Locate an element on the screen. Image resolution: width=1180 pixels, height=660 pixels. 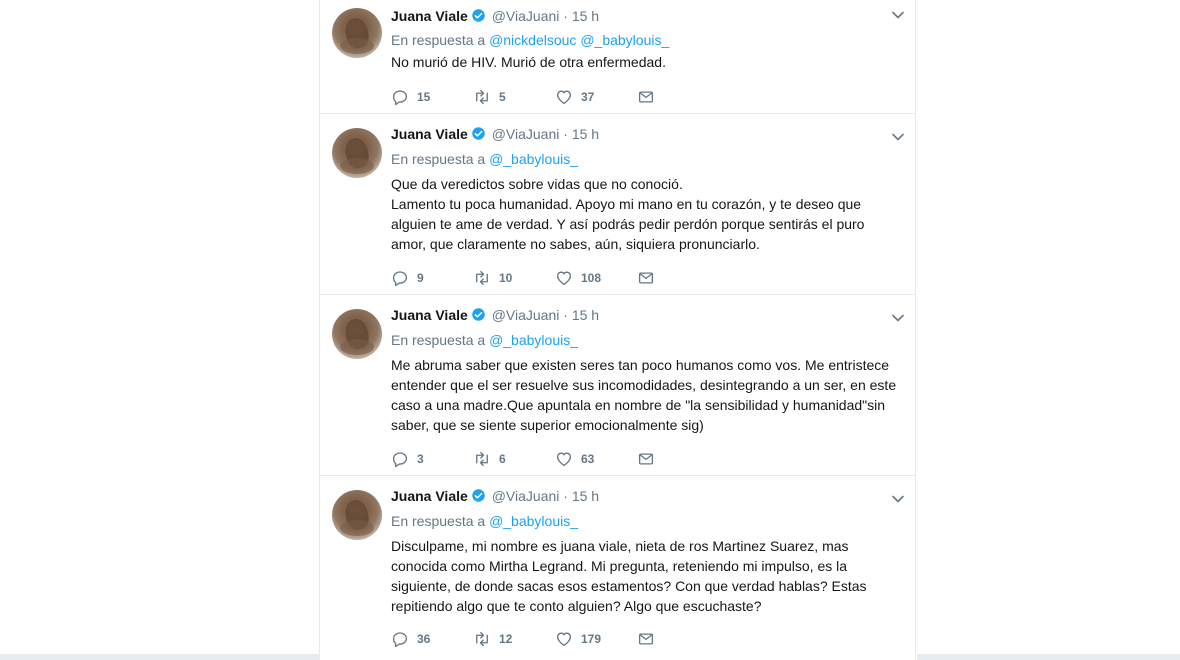
retweet-button: 10 is located at coordinates (492, 278).